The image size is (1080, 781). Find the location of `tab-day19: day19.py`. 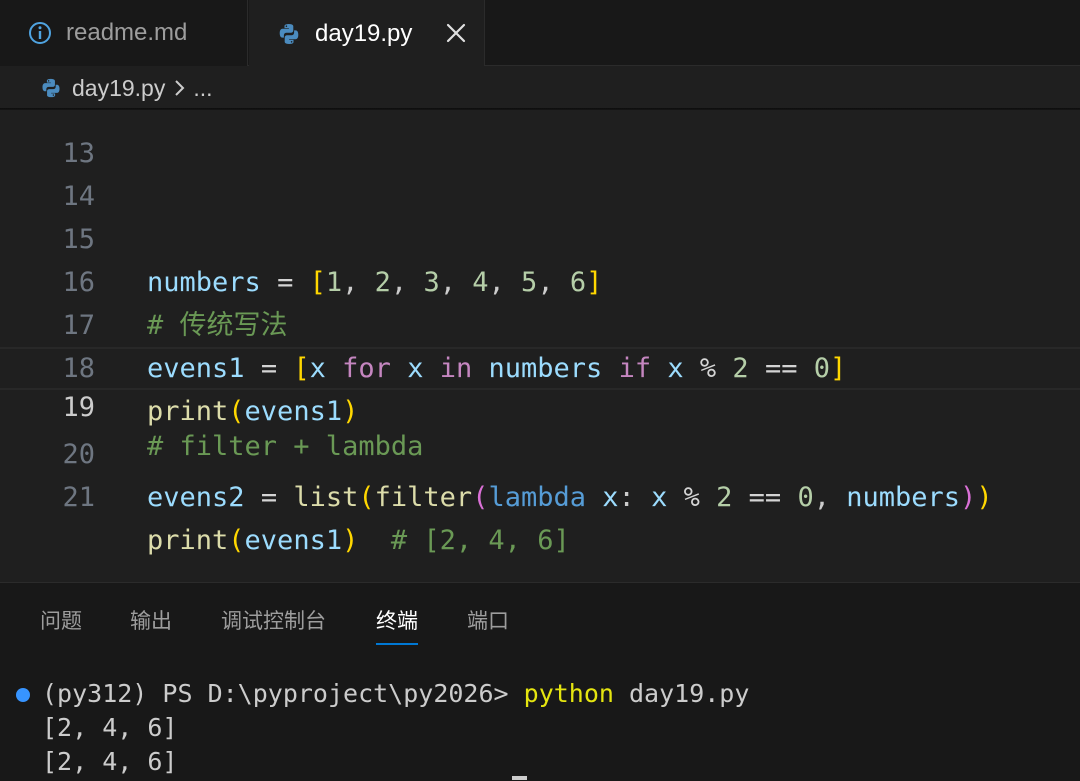

tab-day19: day19.py is located at coordinates (367, 33).